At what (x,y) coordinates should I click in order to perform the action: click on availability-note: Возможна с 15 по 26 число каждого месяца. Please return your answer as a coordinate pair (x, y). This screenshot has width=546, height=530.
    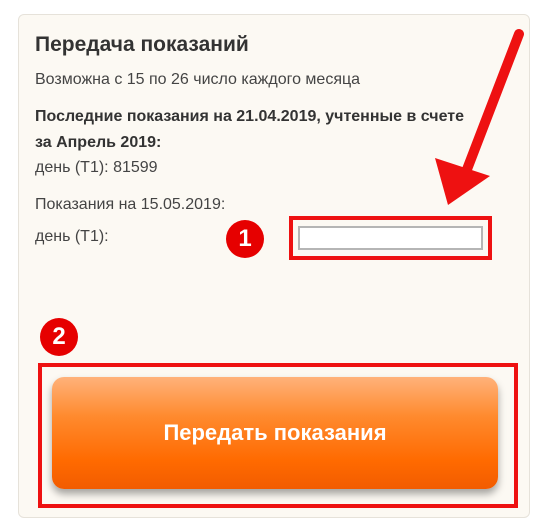
    Looking at the image, I should click on (198, 79).